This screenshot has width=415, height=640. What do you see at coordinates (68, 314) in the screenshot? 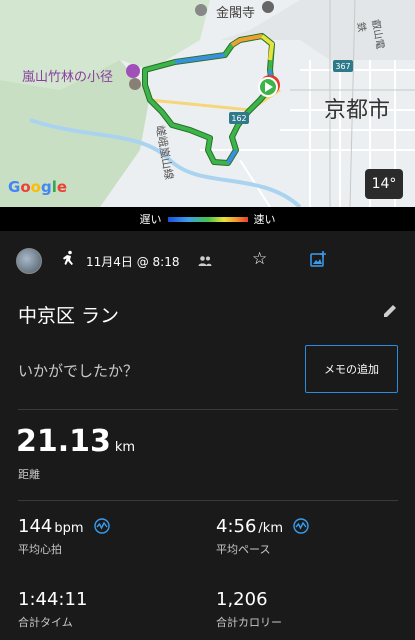
I see `activity-title: 中京区 ラン` at bounding box center [68, 314].